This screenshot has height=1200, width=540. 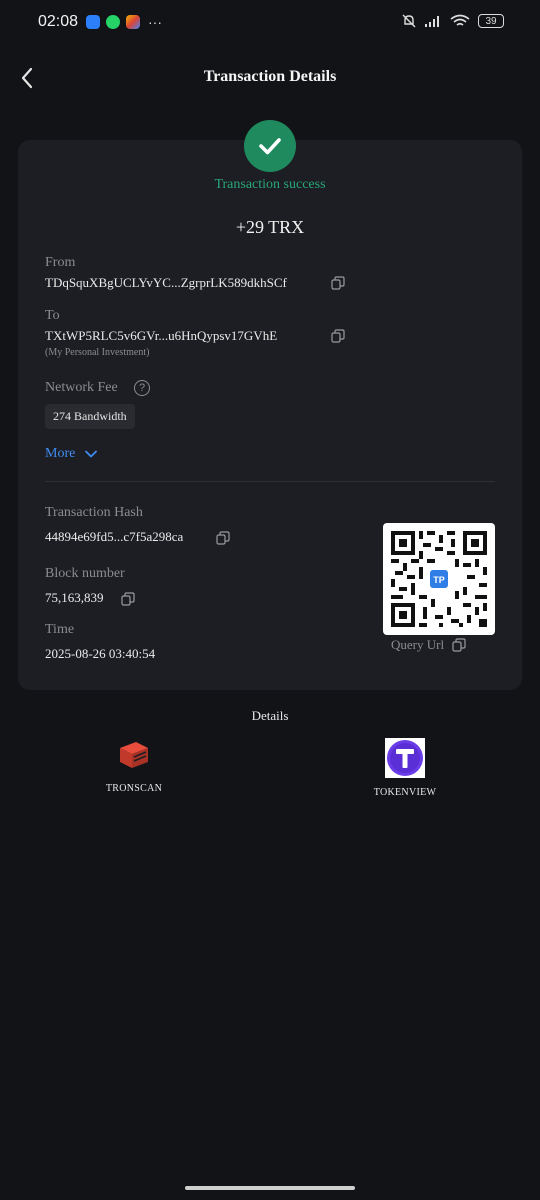 What do you see at coordinates (100, 653) in the screenshot?
I see `time-value: 2025-08-26 03:40:54` at bounding box center [100, 653].